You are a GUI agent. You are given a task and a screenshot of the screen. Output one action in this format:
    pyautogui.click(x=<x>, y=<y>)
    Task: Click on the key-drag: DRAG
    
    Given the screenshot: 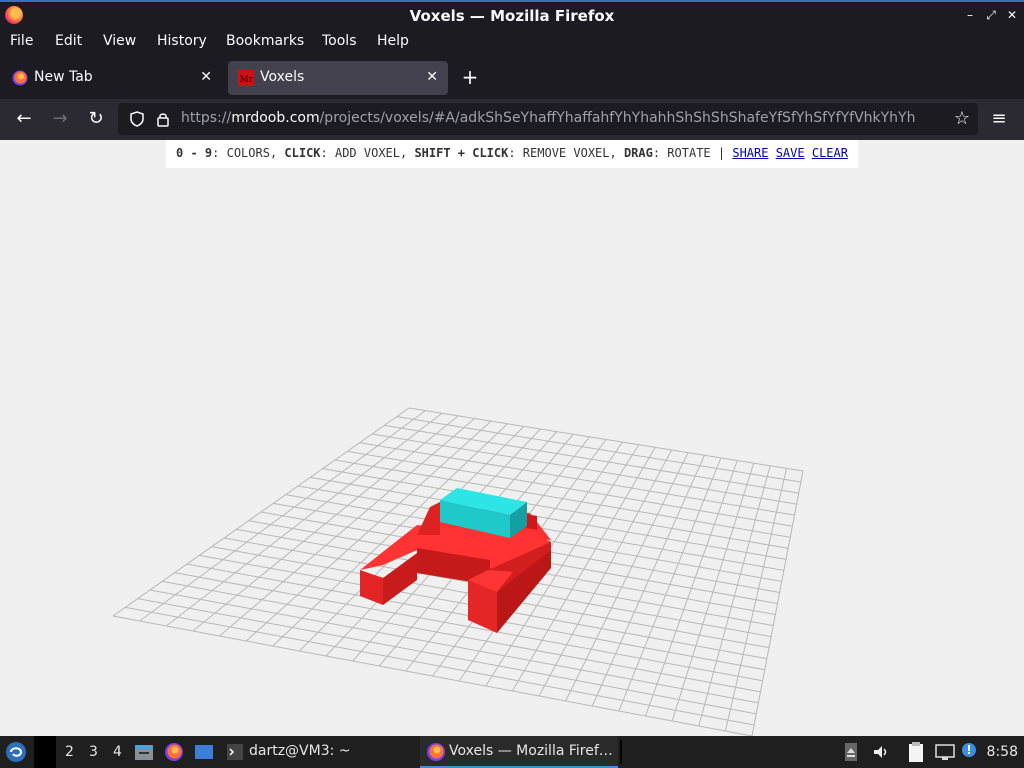 What is the action you would take?
    pyautogui.click(x=638, y=153)
    